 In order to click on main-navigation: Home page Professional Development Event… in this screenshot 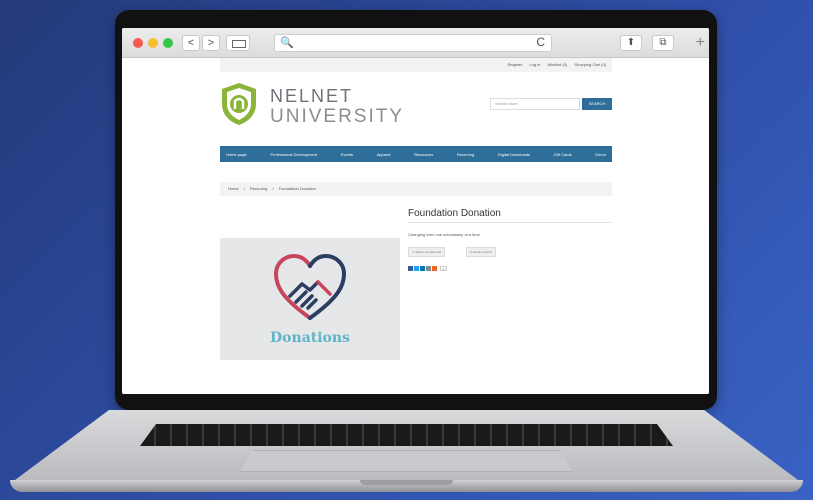, I will do `click(416, 154)`.